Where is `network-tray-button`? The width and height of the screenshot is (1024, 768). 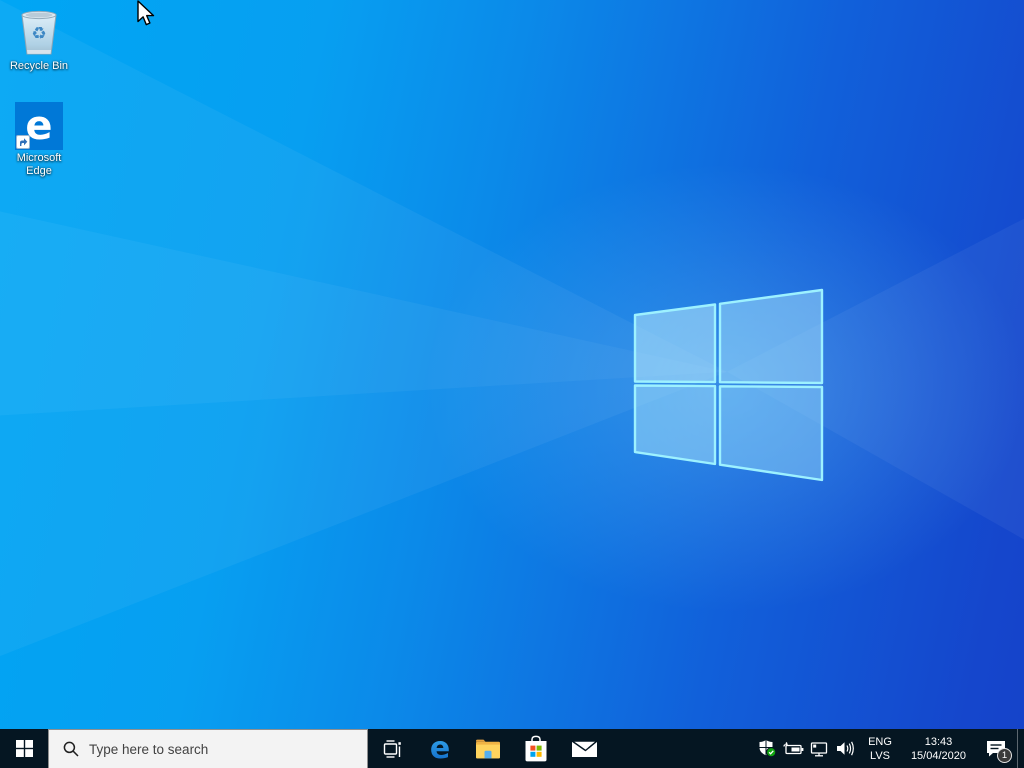 network-tray-button is located at coordinates (819, 748).